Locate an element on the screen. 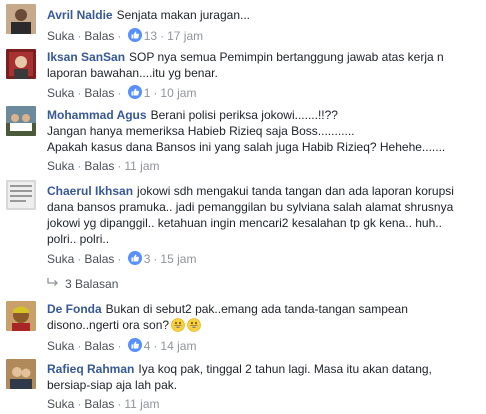 The height and width of the screenshot is (414, 486). timestamp: 15 jam is located at coordinates (178, 259).